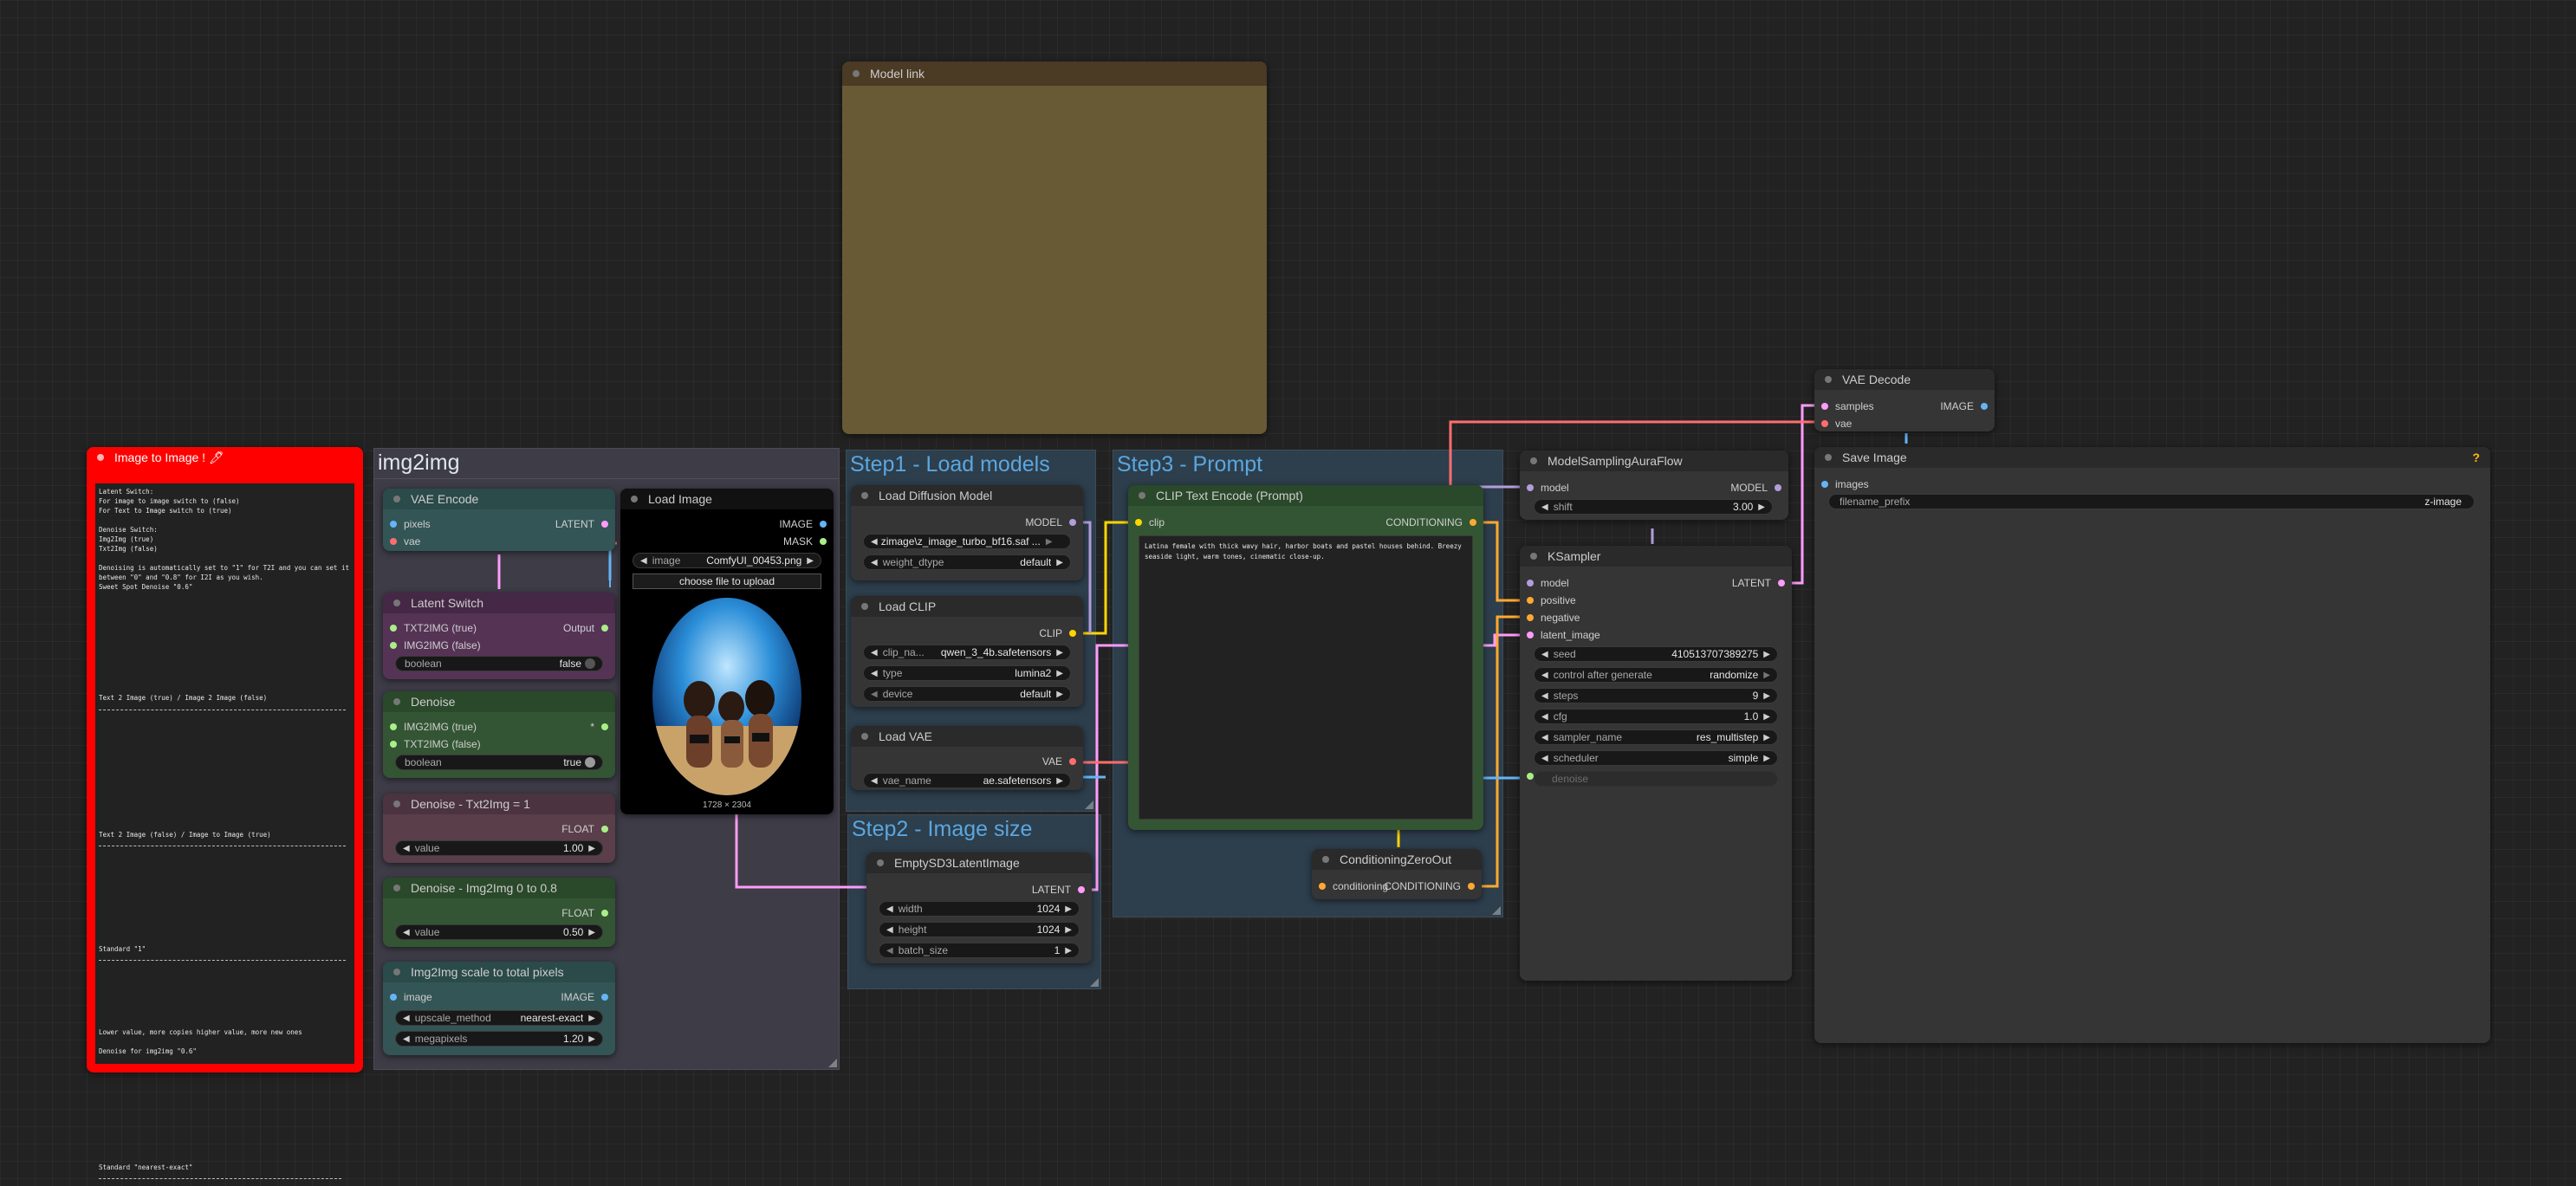 This screenshot has width=2576, height=1186. What do you see at coordinates (805, 541) in the screenshot?
I see `output-mask: MASK` at bounding box center [805, 541].